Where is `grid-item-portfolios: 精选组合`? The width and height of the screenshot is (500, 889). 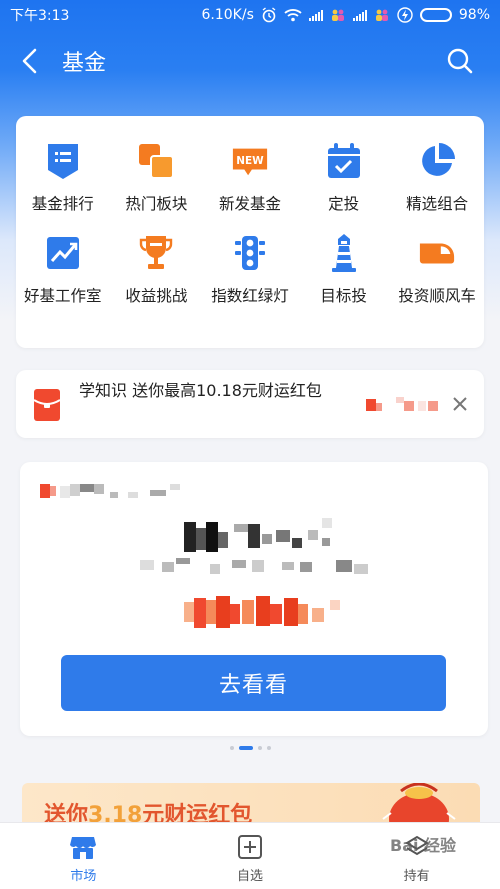 grid-item-portfolios: 精选组合 is located at coordinates (437, 178).